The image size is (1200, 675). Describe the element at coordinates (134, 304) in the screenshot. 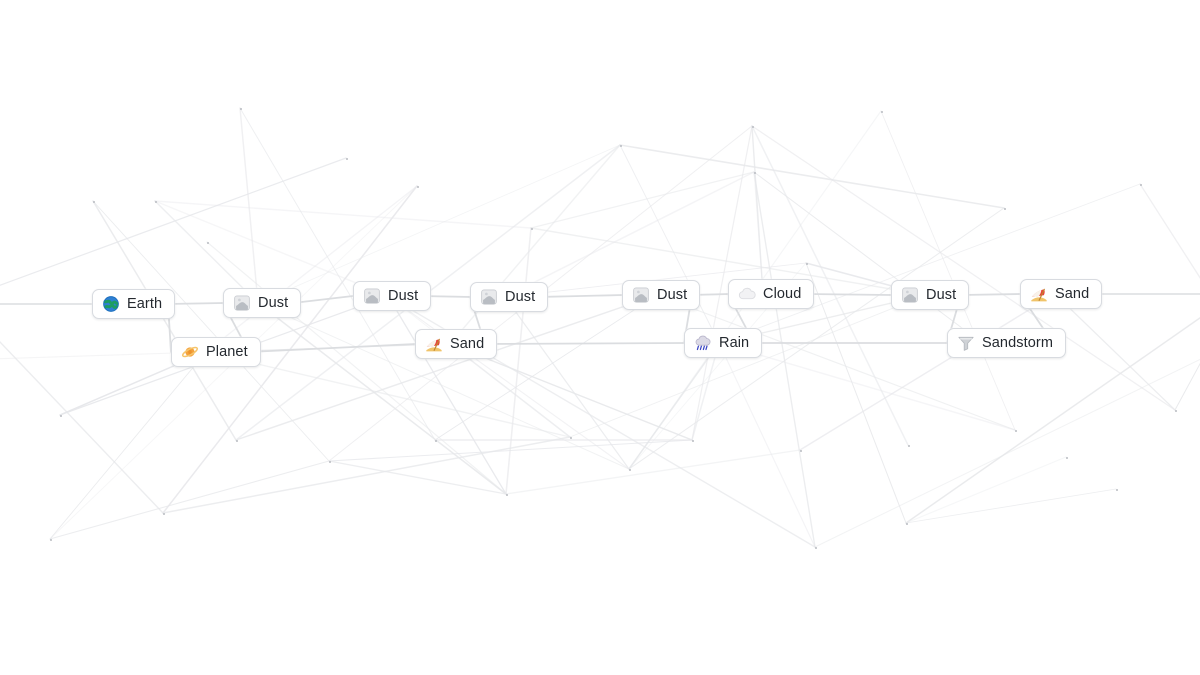

I see `node-earth: Earth` at that location.